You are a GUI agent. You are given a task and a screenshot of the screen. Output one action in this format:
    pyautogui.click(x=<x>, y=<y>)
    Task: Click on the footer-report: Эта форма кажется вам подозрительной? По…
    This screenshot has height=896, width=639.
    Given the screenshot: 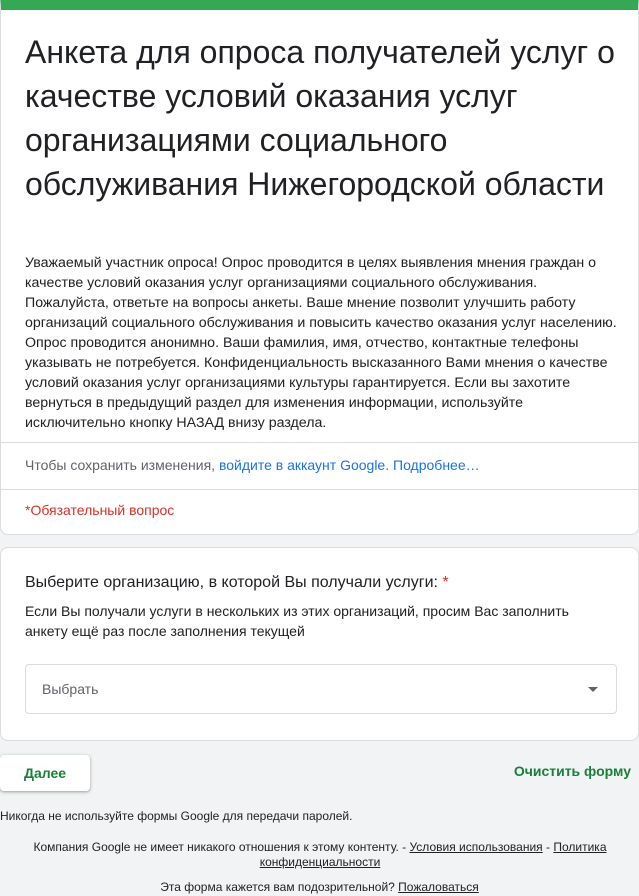 What is the action you would take?
    pyautogui.click(x=319, y=887)
    